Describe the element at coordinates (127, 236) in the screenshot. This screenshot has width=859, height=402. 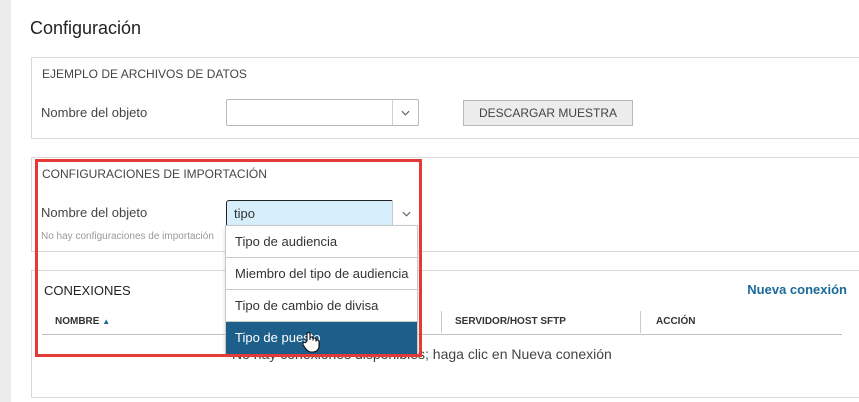
I see `no-import-configs-hint: No hay configuraciones de importación` at that location.